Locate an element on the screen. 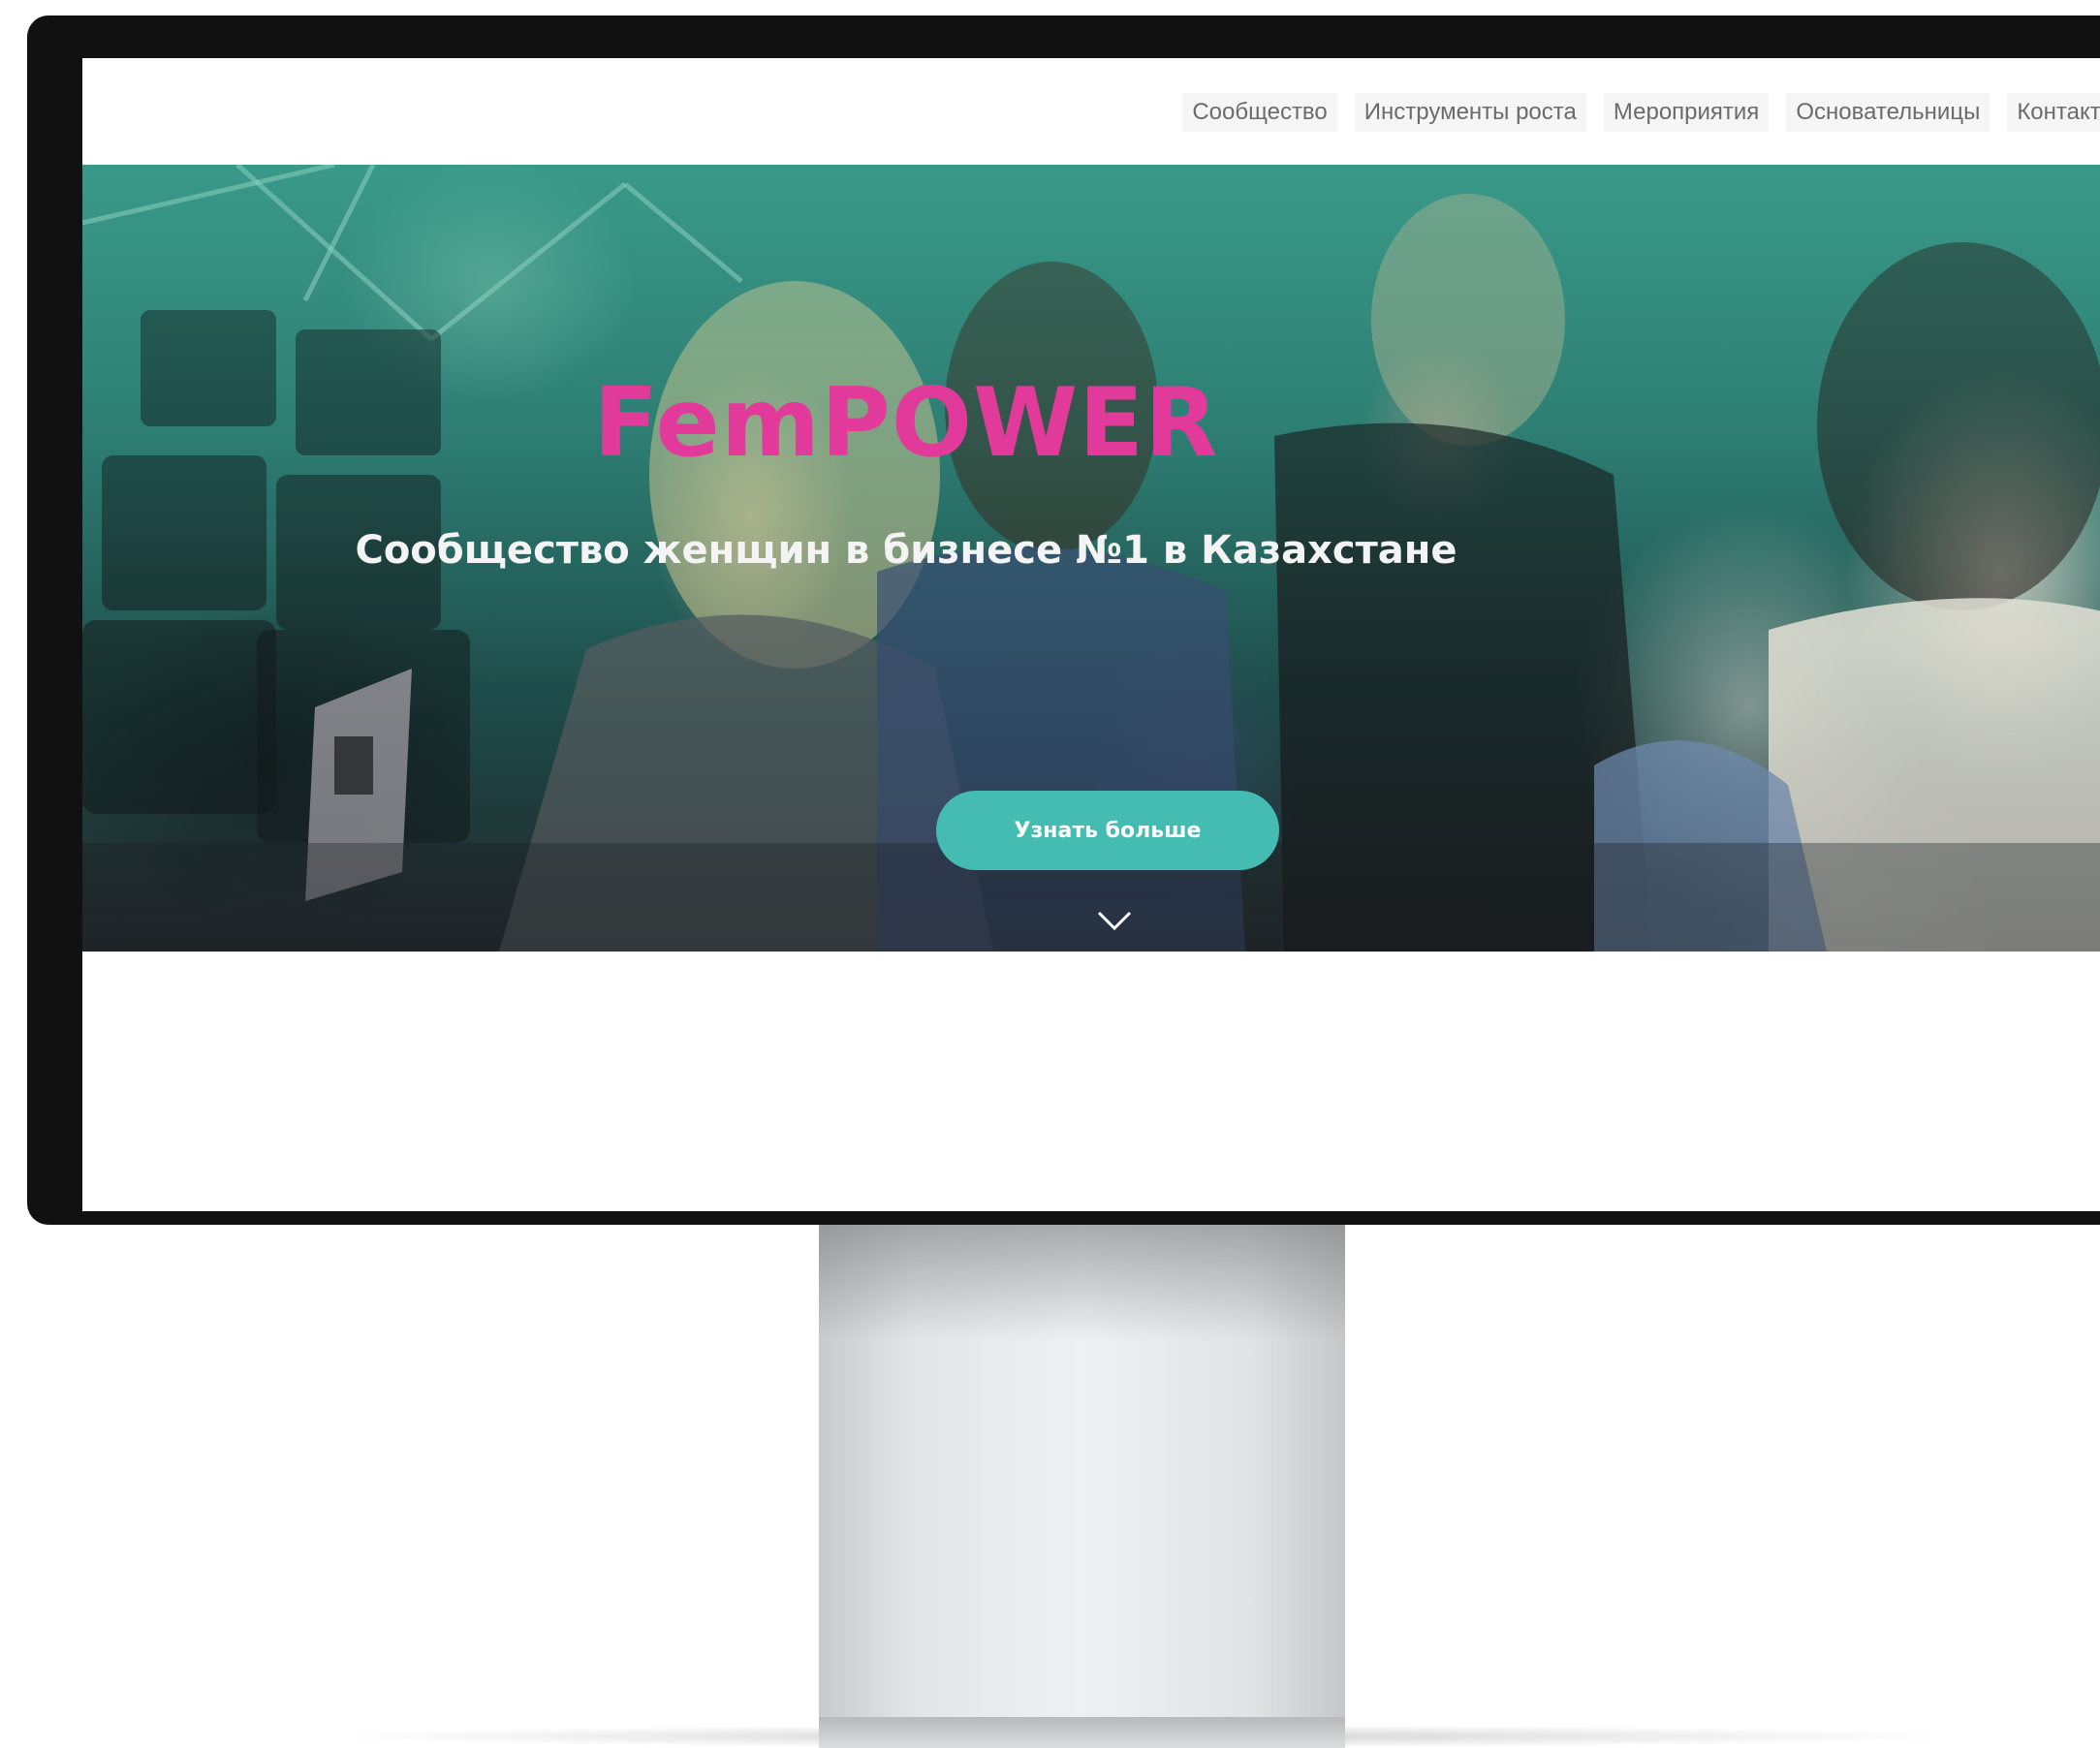 This screenshot has height=1748, width=2100. nav-item-founders: Основательницы is located at coordinates (1888, 112).